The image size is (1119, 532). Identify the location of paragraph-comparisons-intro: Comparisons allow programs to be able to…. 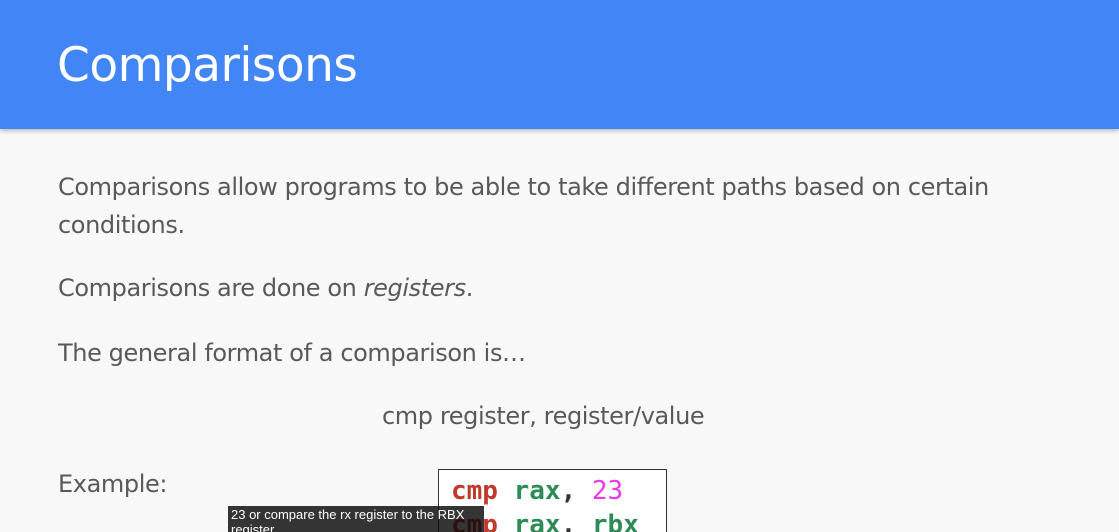
(523, 206).